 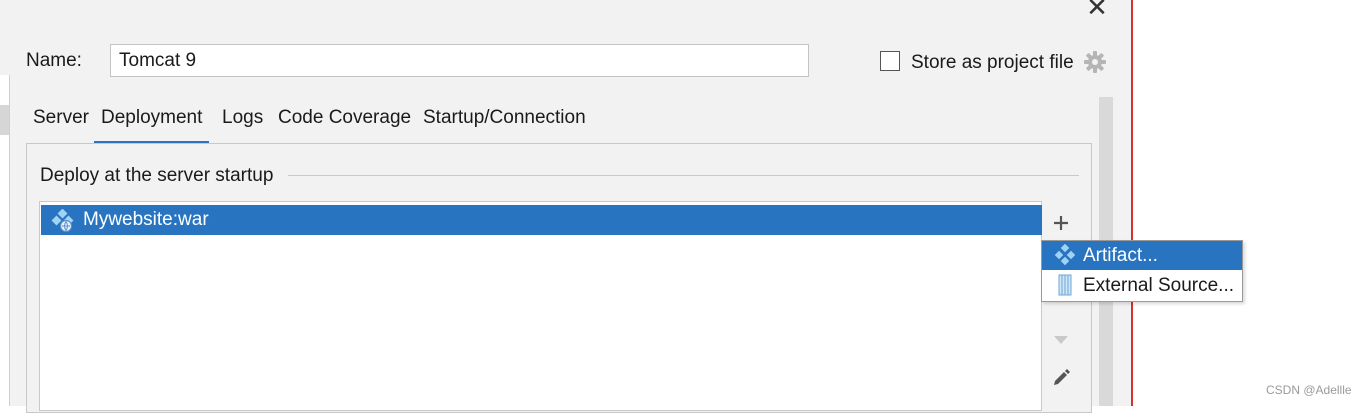 I want to click on config-tree-selection, so click(x=4, y=120).